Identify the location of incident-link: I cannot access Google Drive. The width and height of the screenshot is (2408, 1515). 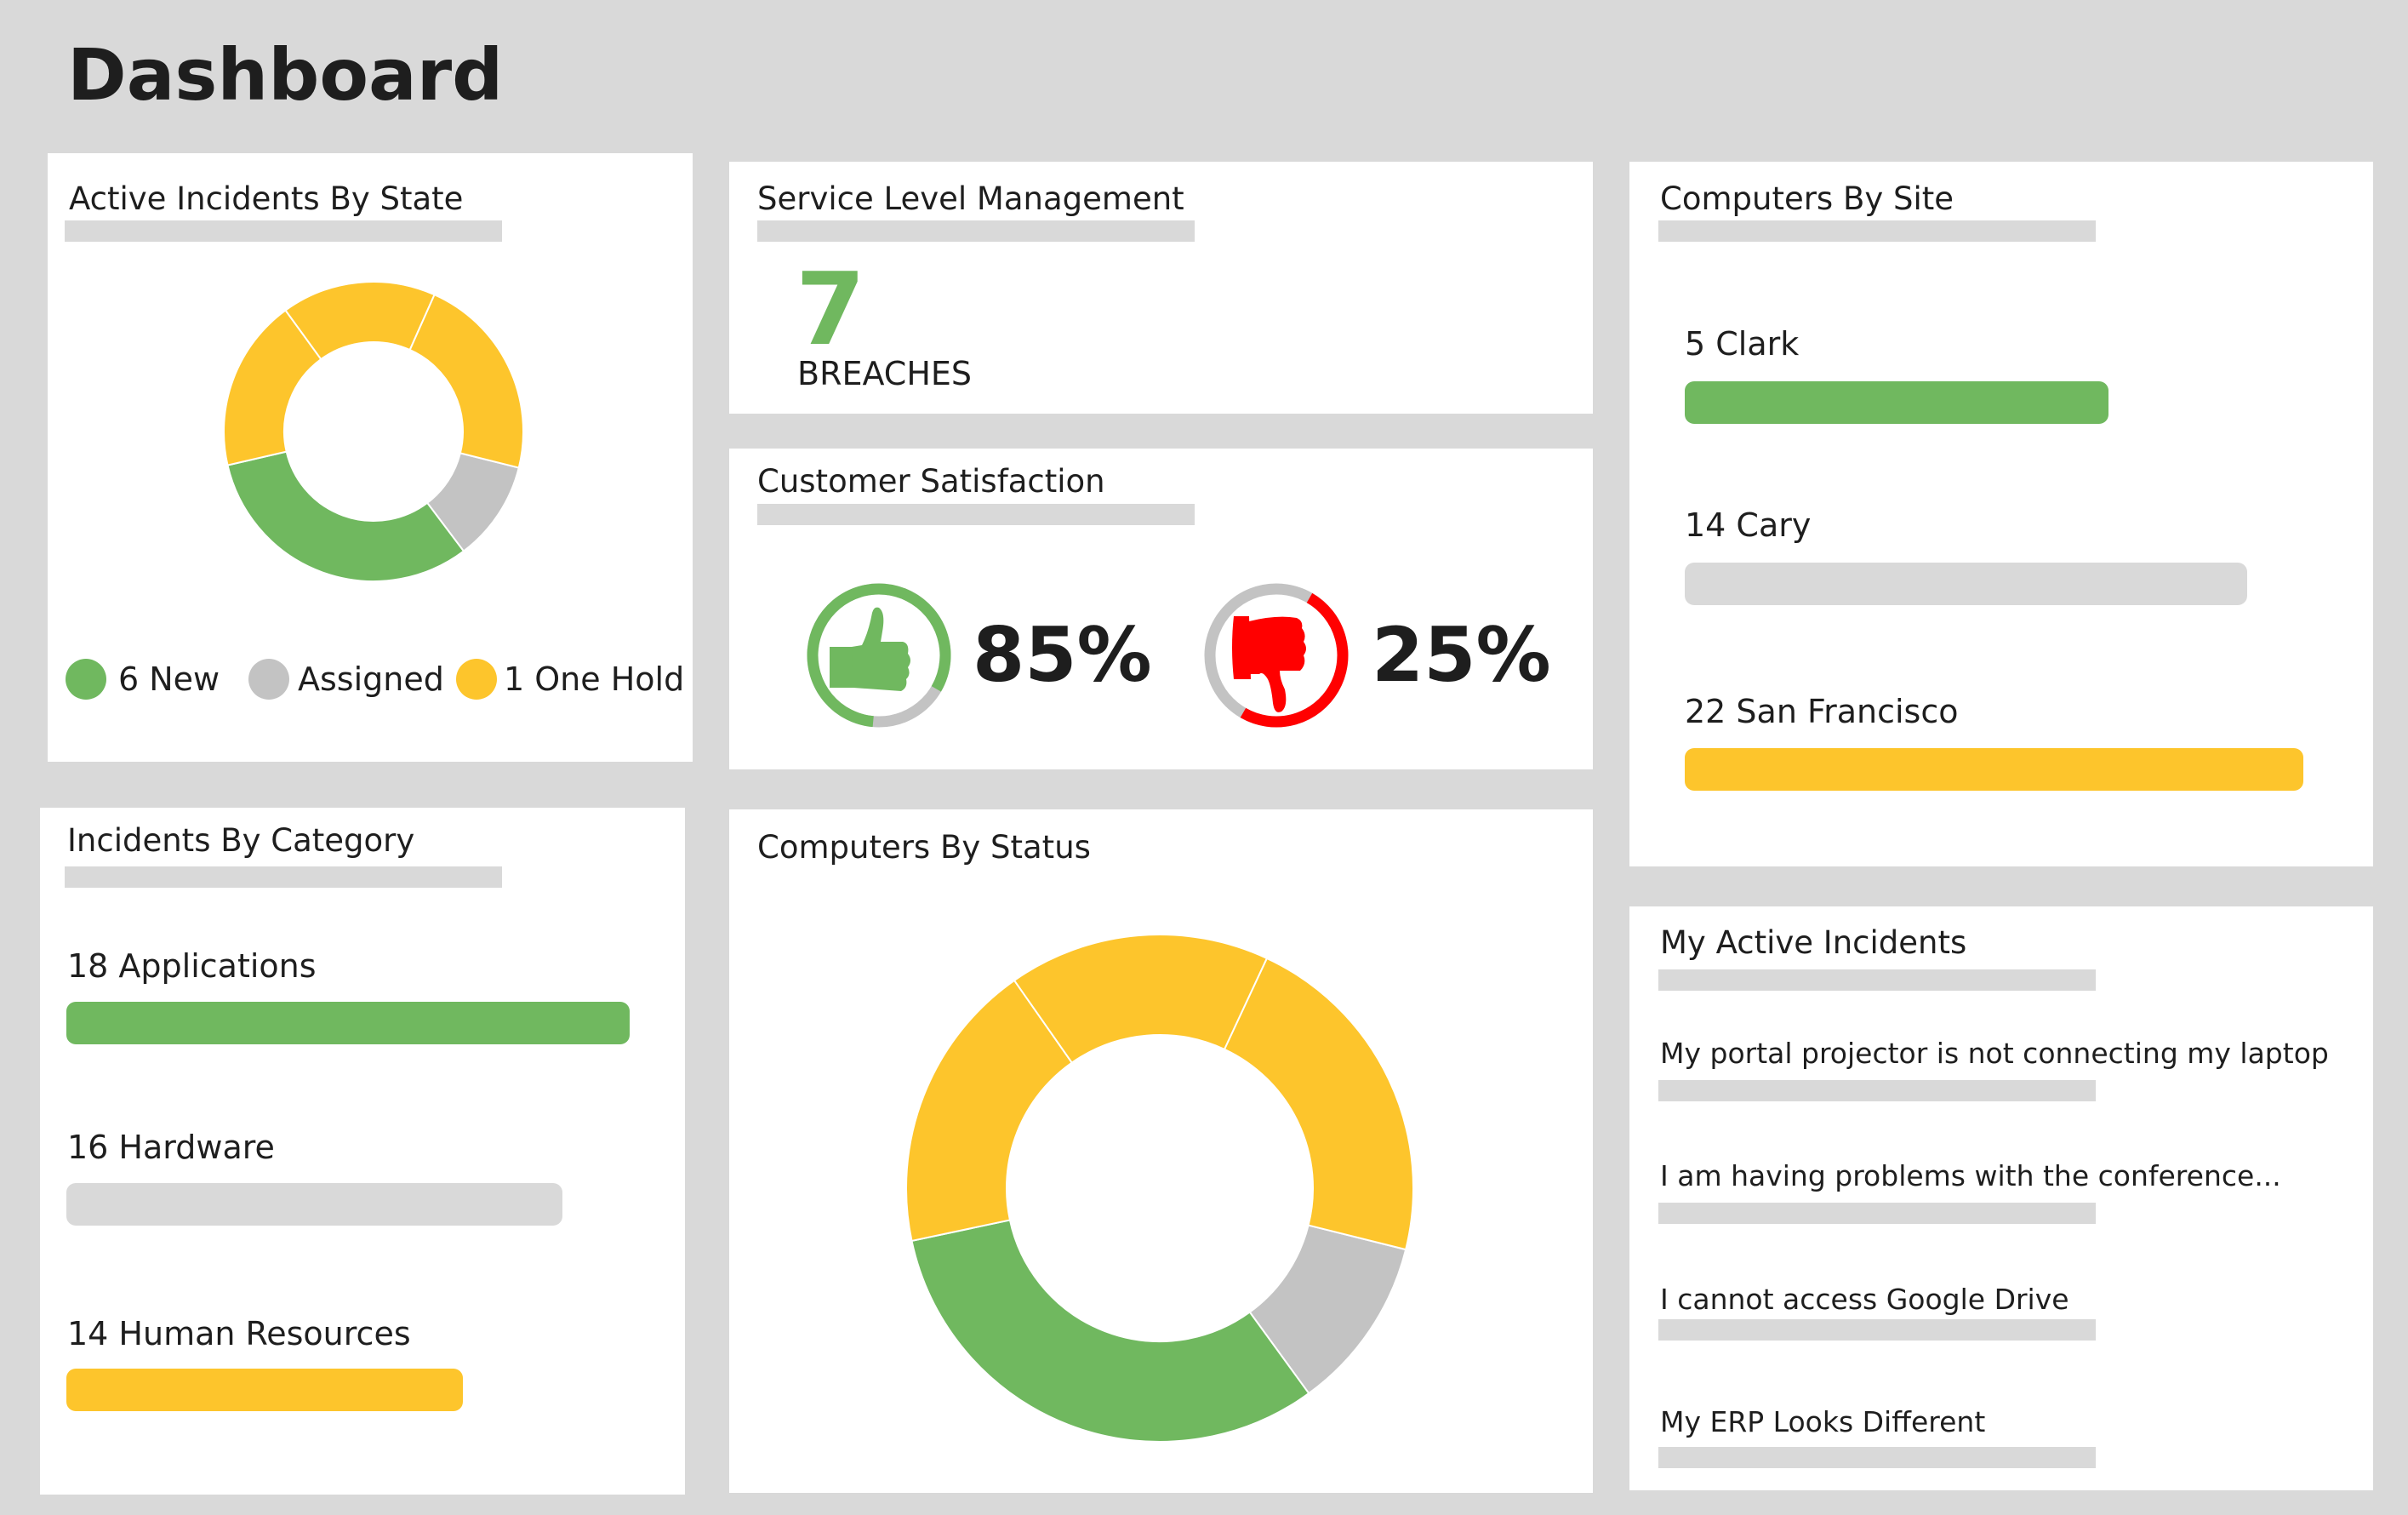
(1864, 1299).